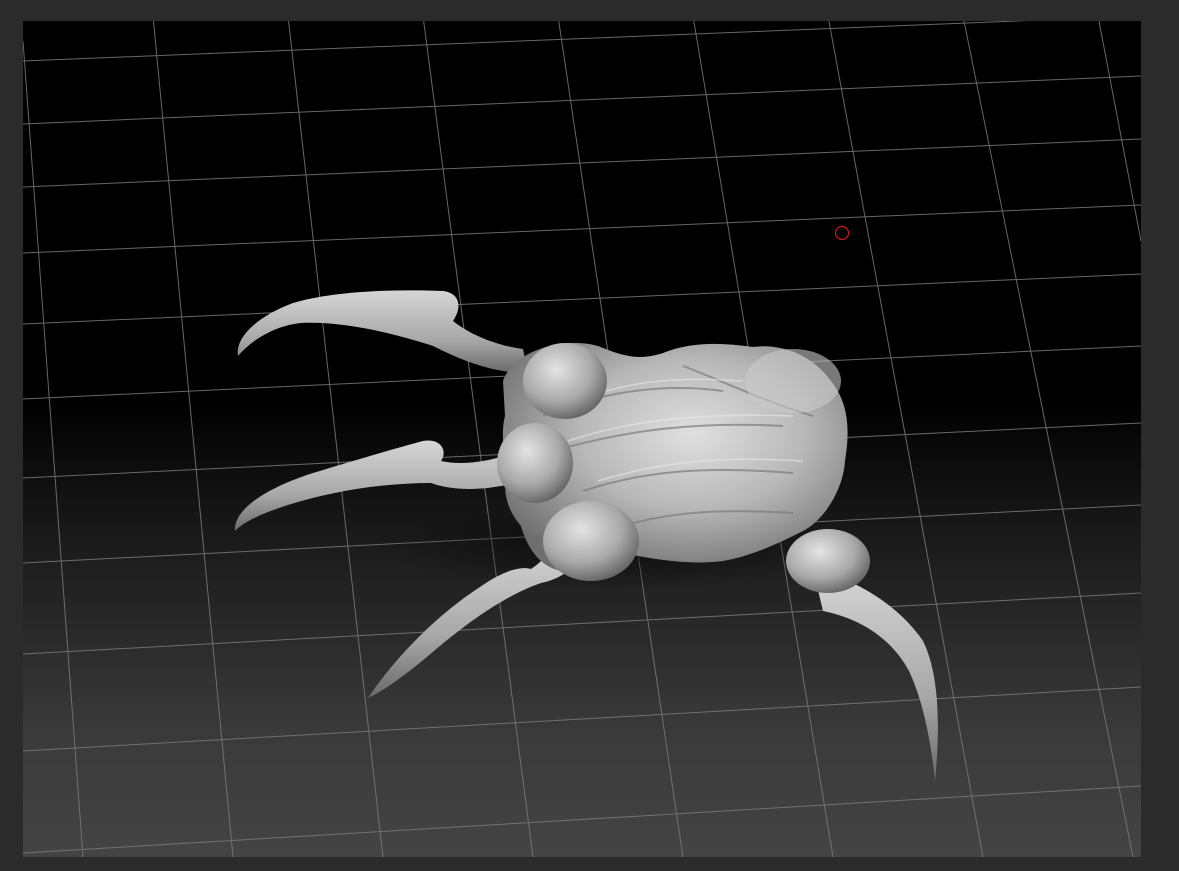  What do you see at coordinates (842, 233) in the screenshot?
I see `brush-cursor-ring` at bounding box center [842, 233].